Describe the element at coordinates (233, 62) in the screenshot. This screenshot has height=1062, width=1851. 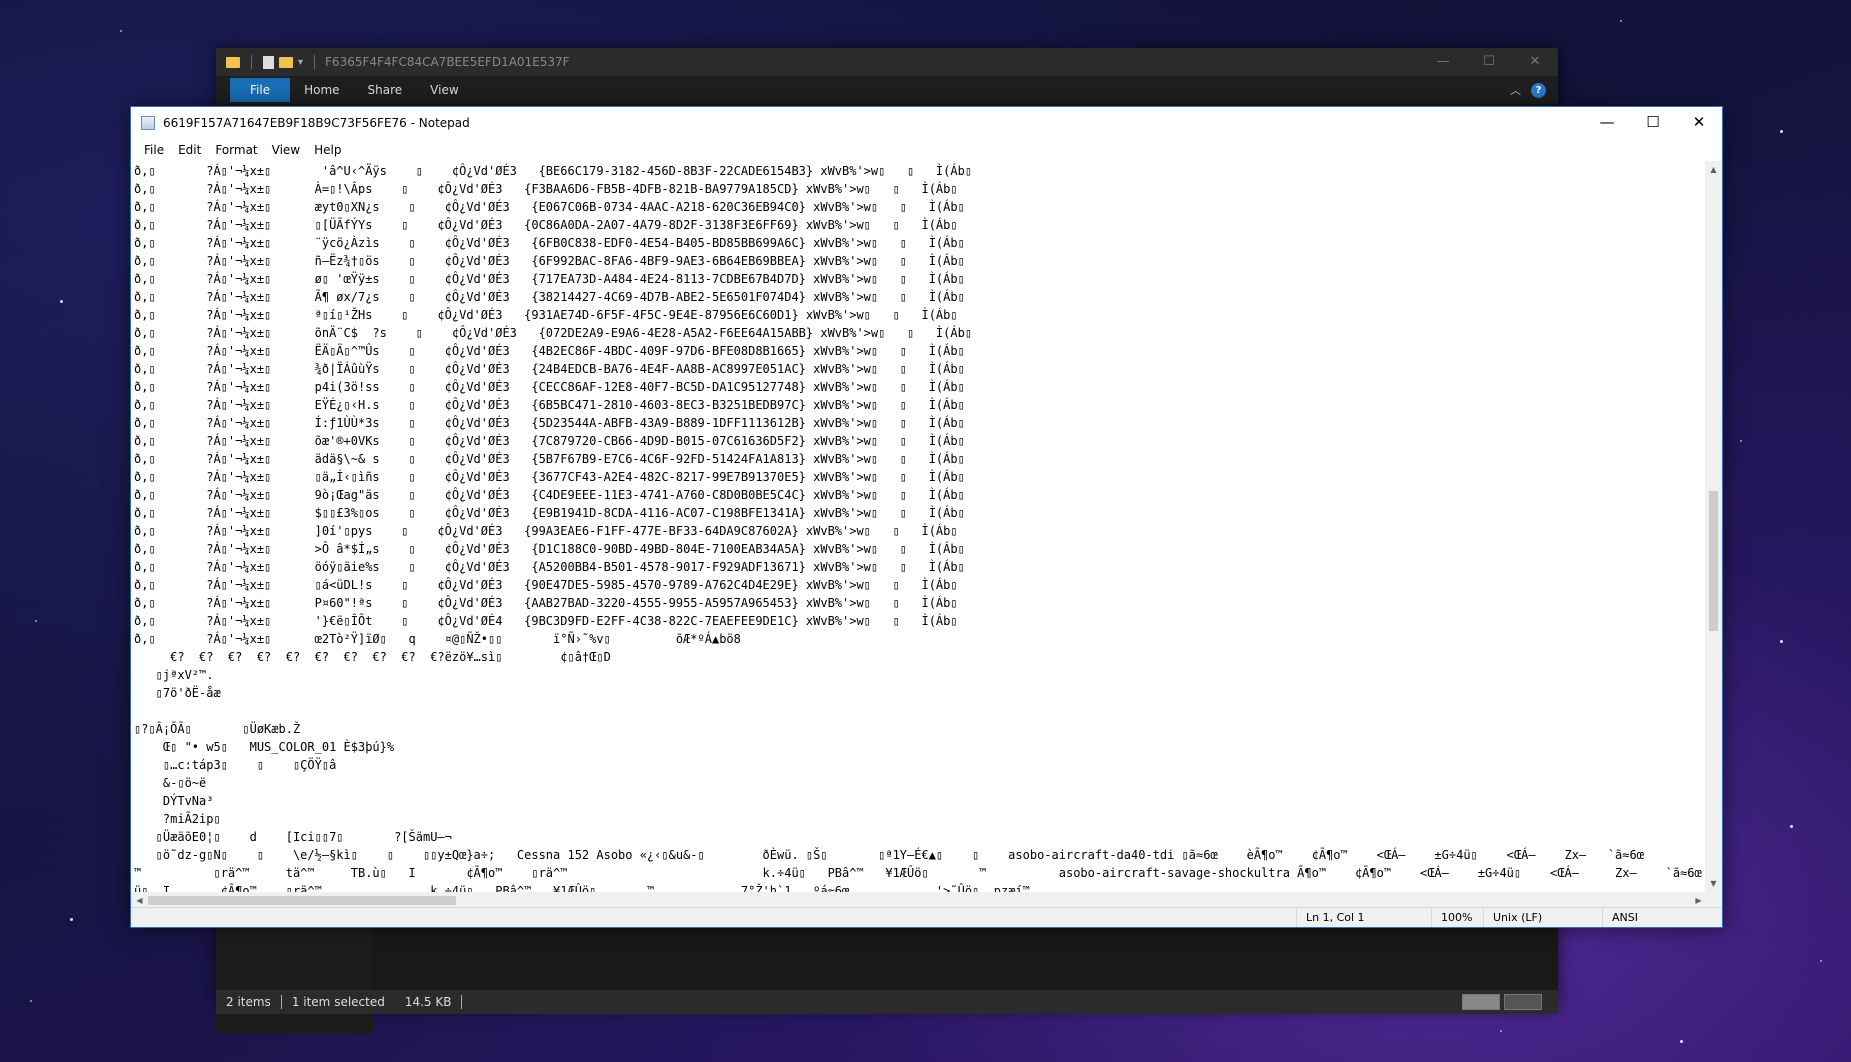
I see `folder-icon` at that location.